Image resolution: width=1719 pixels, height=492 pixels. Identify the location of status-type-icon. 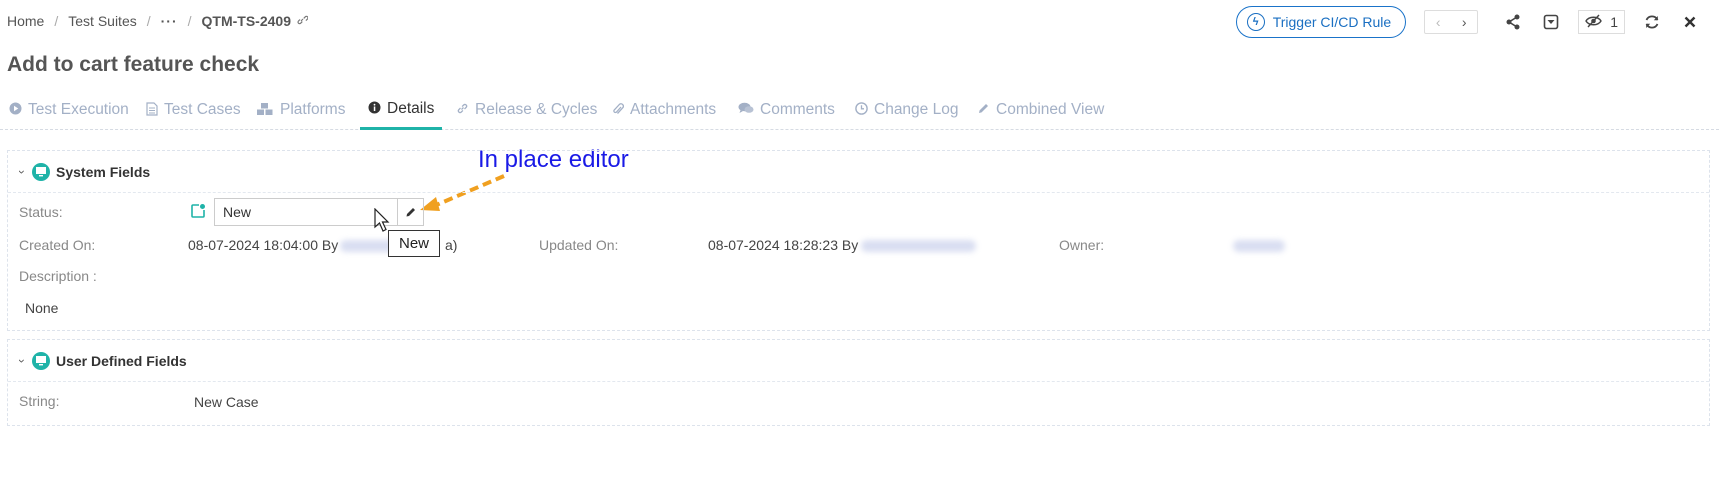
(198, 211).